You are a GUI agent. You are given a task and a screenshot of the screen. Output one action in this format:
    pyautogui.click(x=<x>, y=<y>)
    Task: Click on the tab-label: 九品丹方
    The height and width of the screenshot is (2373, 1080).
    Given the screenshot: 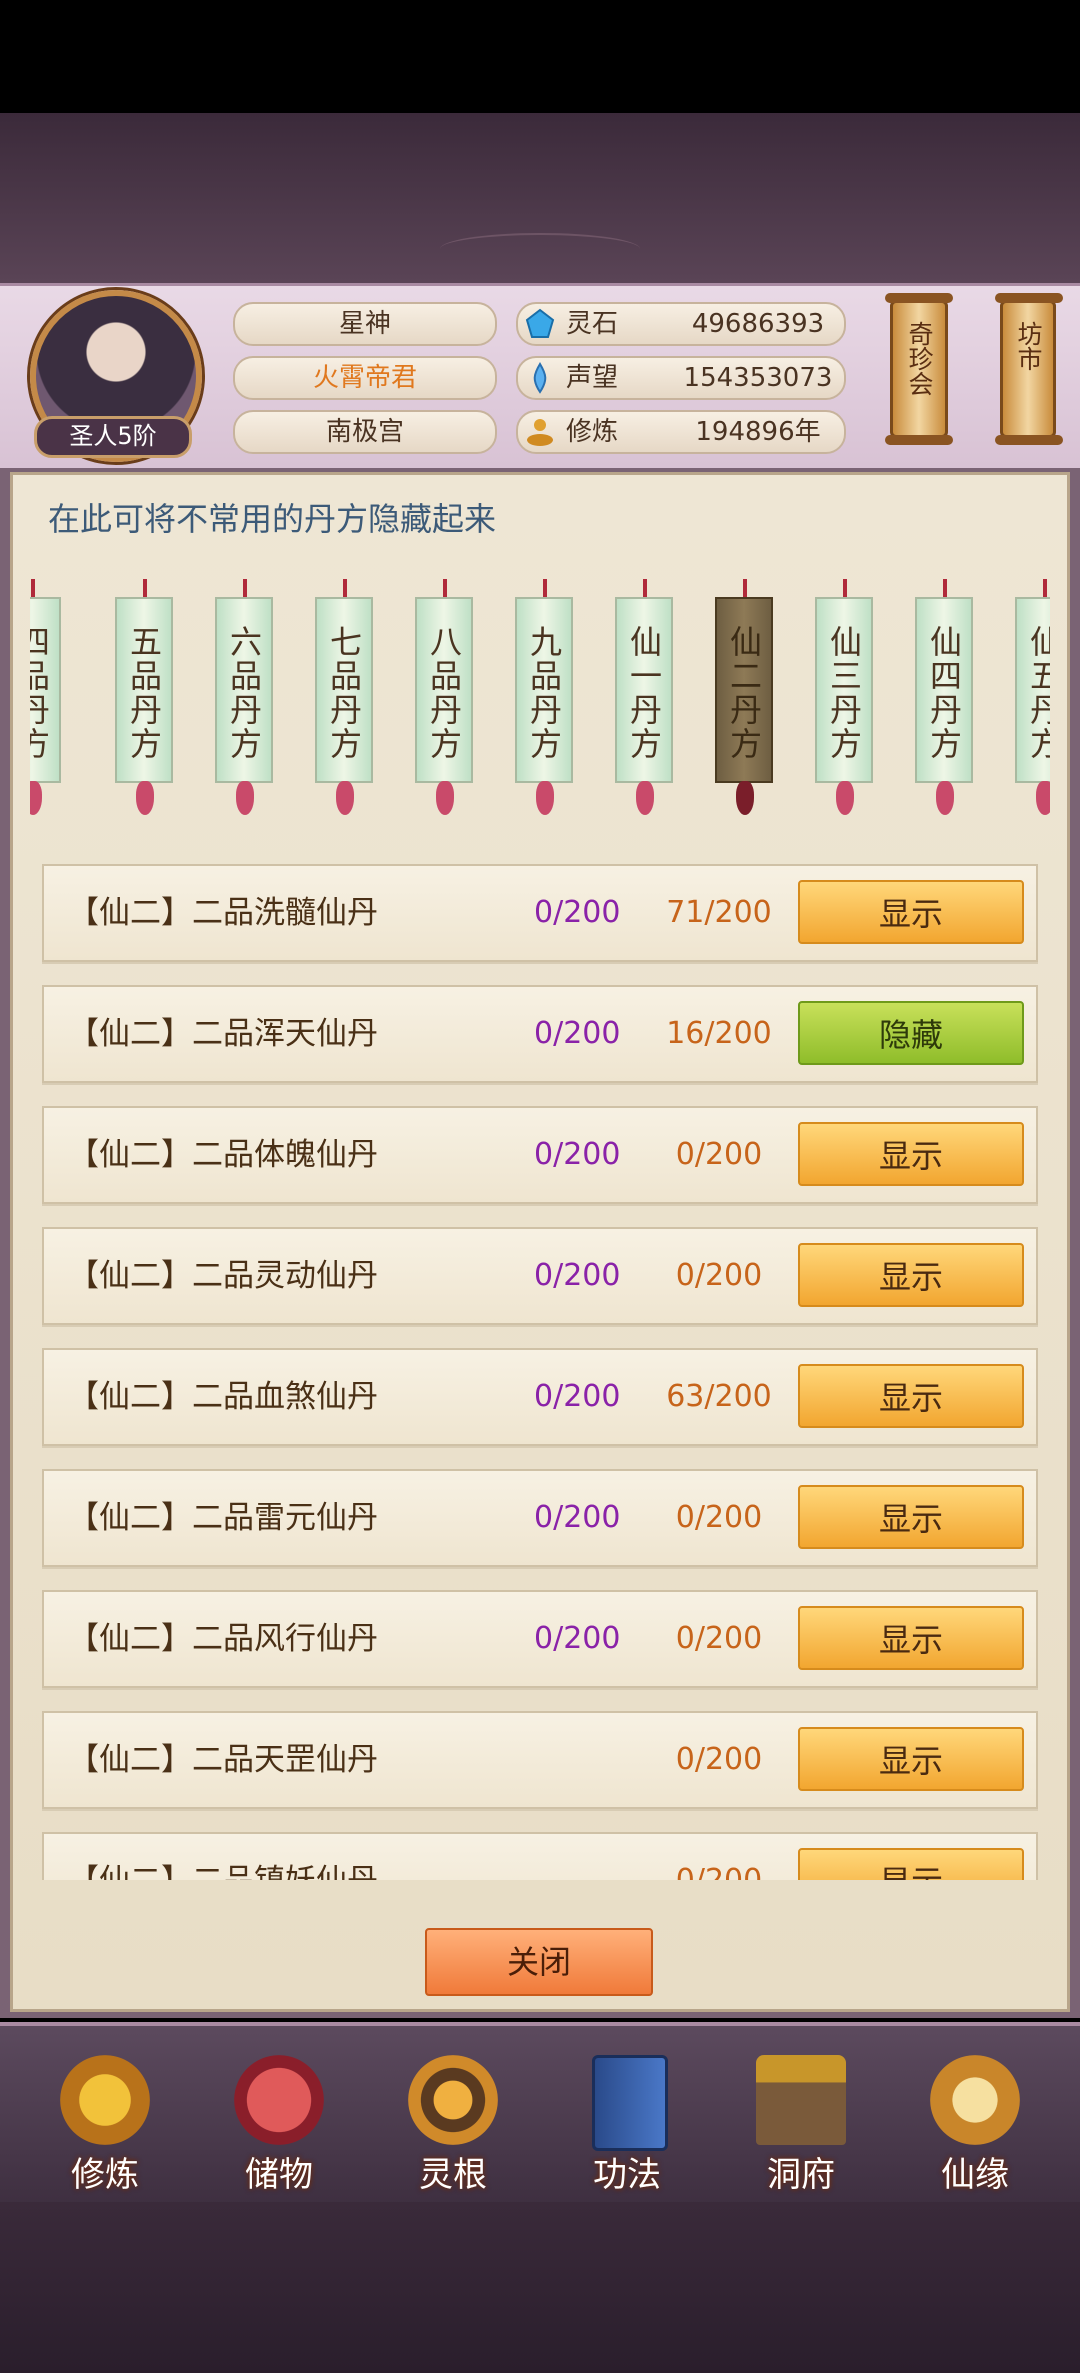 What is the action you would take?
    pyautogui.click(x=544, y=690)
    